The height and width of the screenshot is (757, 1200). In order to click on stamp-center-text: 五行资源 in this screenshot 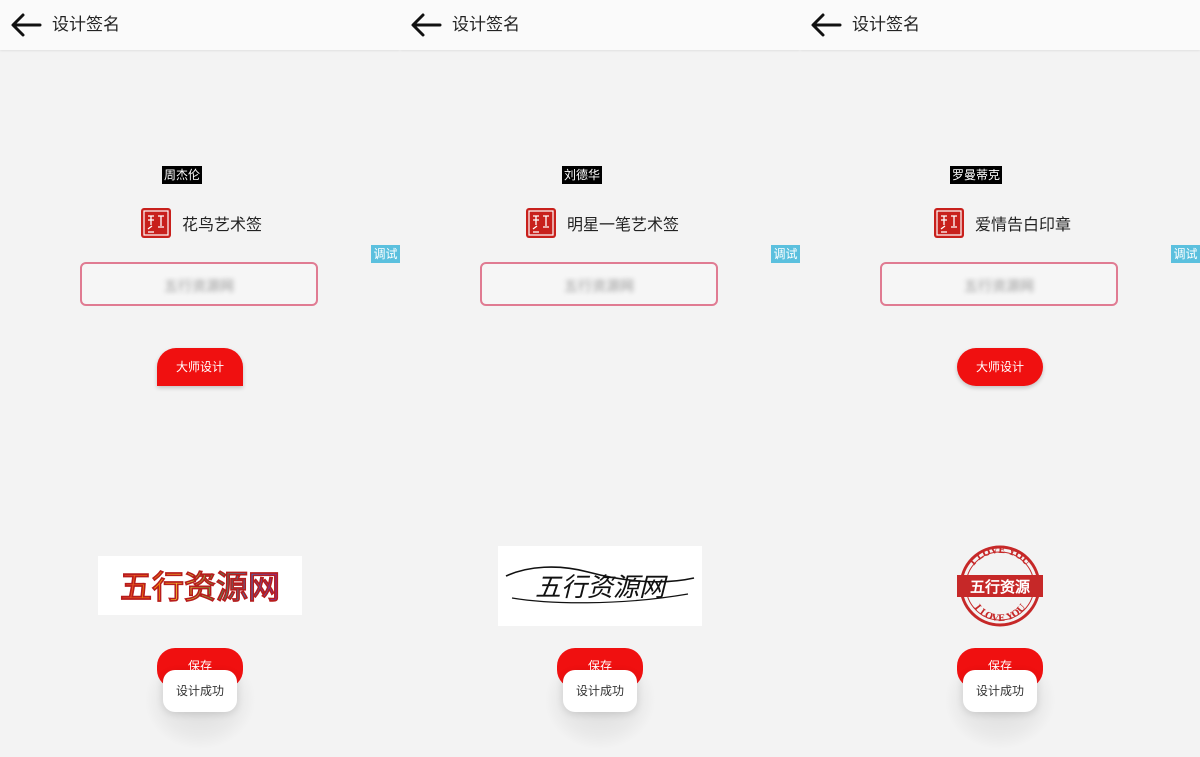, I will do `click(1000, 587)`.